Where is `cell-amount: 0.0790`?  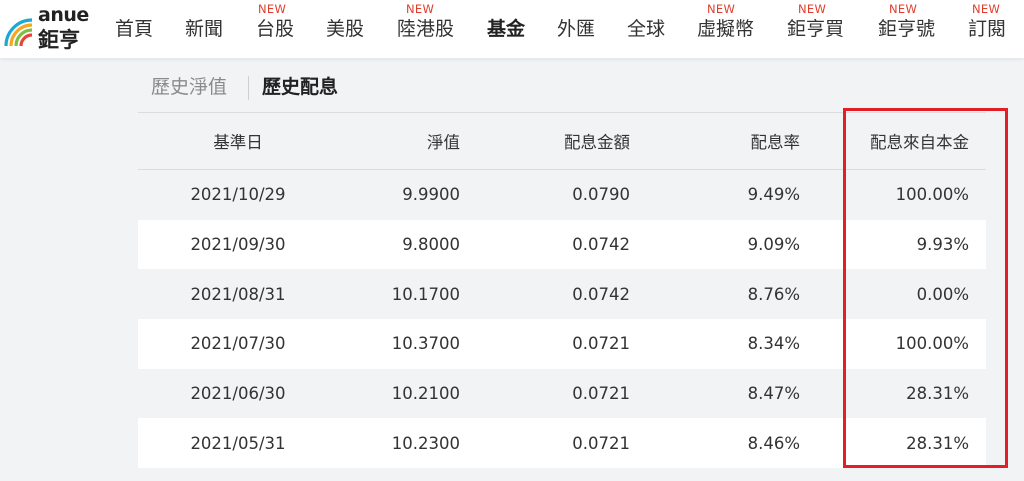
cell-amount: 0.0790 is located at coordinates (601, 195).